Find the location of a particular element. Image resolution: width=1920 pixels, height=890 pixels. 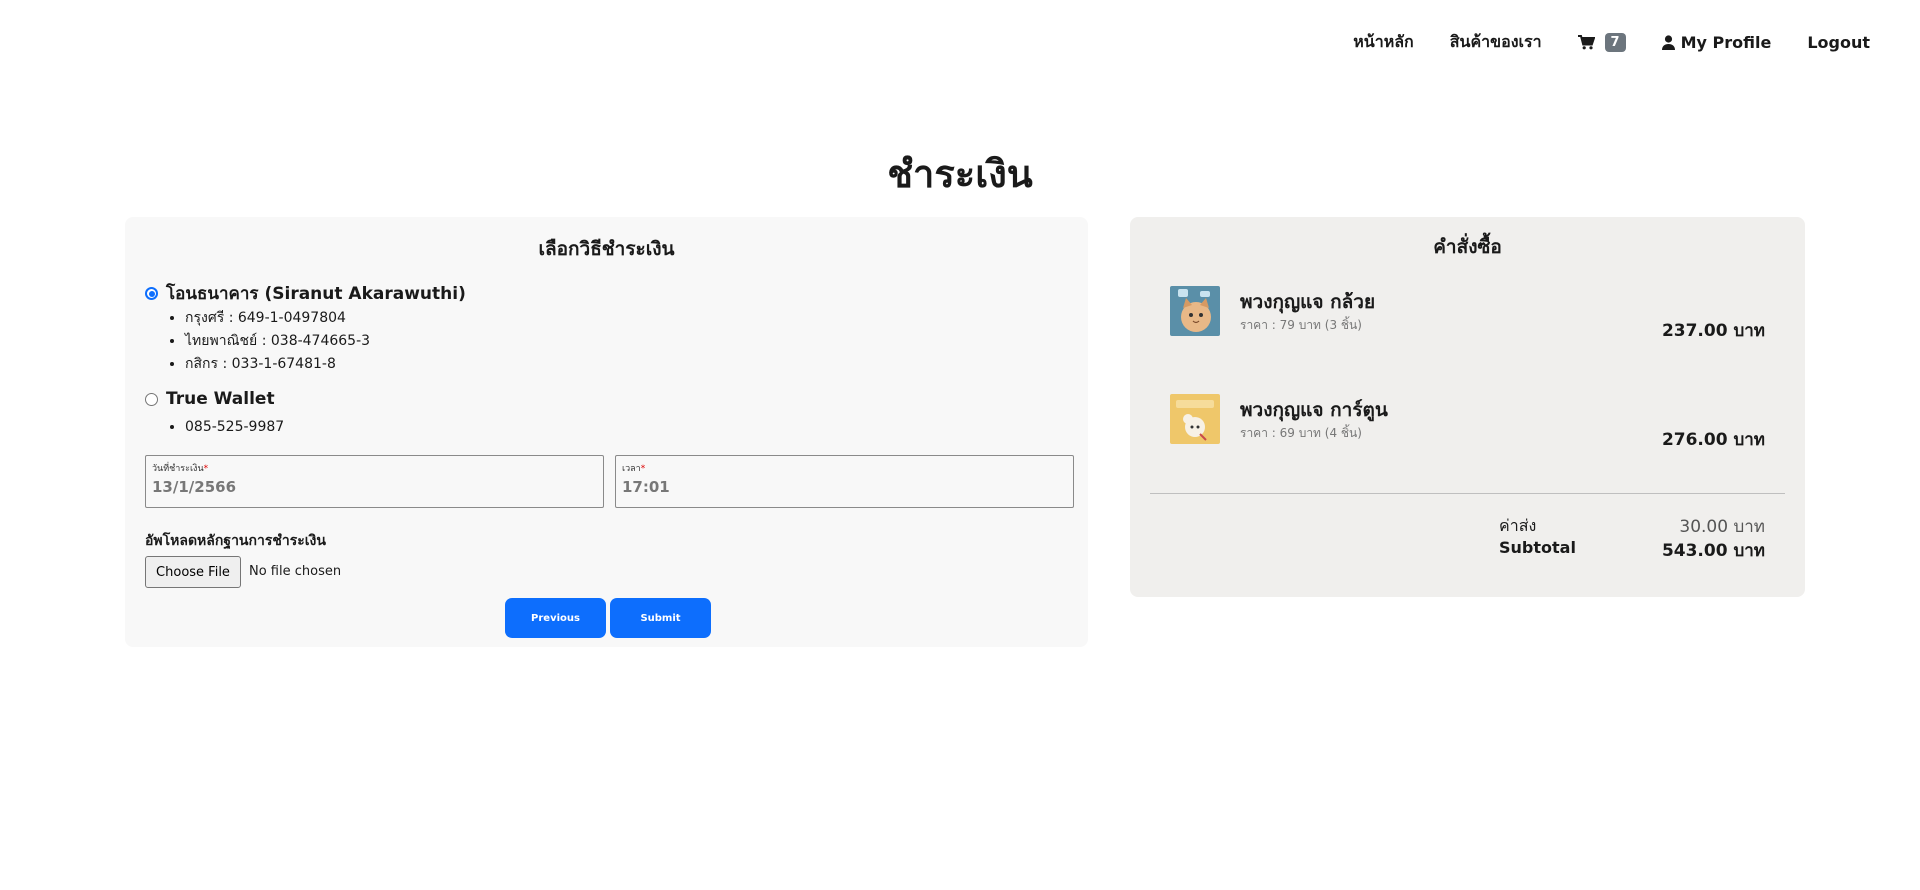

nav-products-label: สินค้าของเรา is located at coordinates (1495, 41).